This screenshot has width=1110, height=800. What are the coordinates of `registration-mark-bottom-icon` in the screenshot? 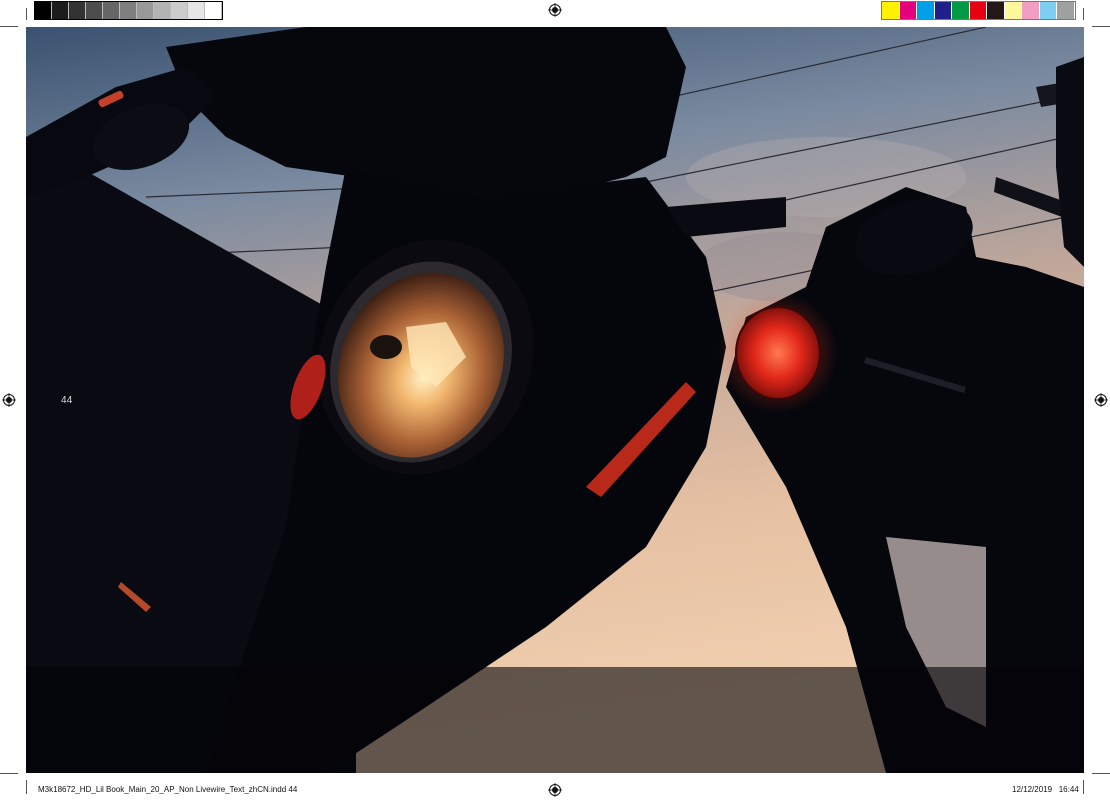 It's located at (555, 790).